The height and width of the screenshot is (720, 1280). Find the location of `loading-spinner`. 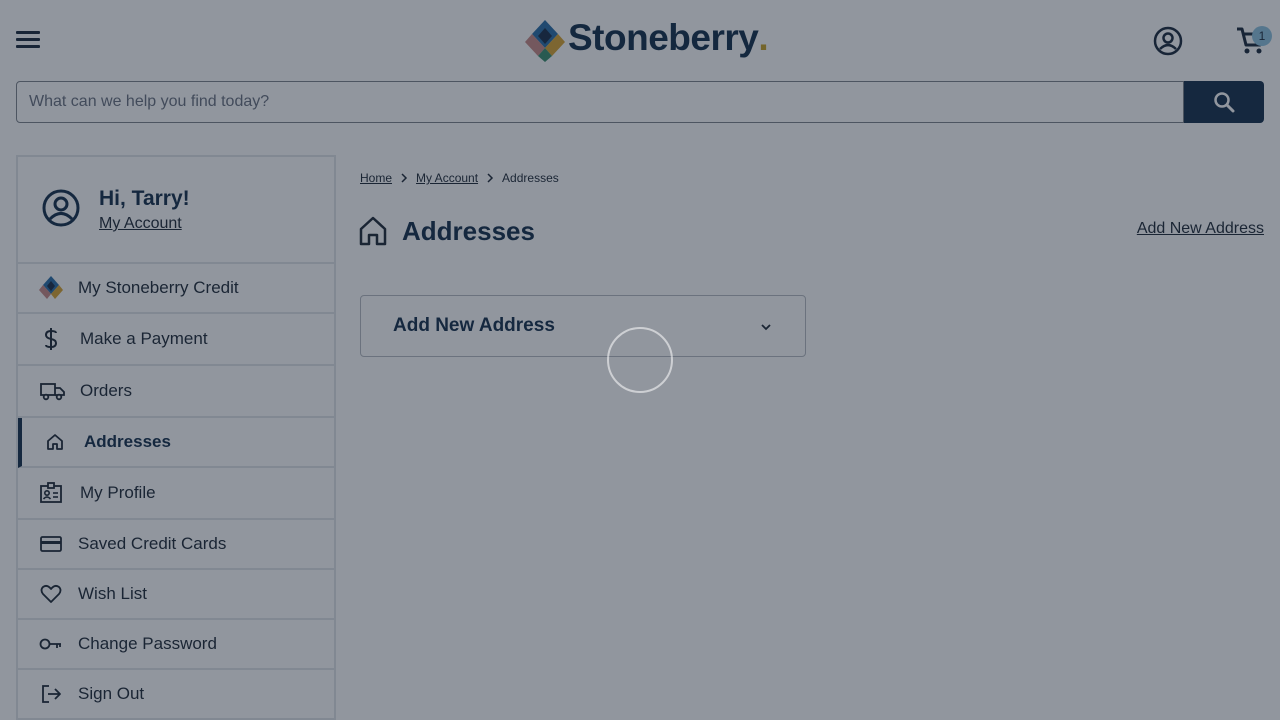

loading-spinner is located at coordinates (640, 360).